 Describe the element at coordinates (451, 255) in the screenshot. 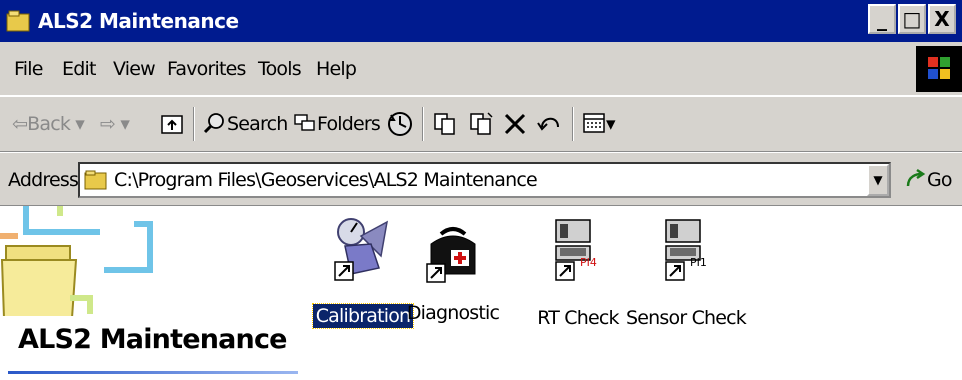

I see `diagnostic-kit-icon` at that location.